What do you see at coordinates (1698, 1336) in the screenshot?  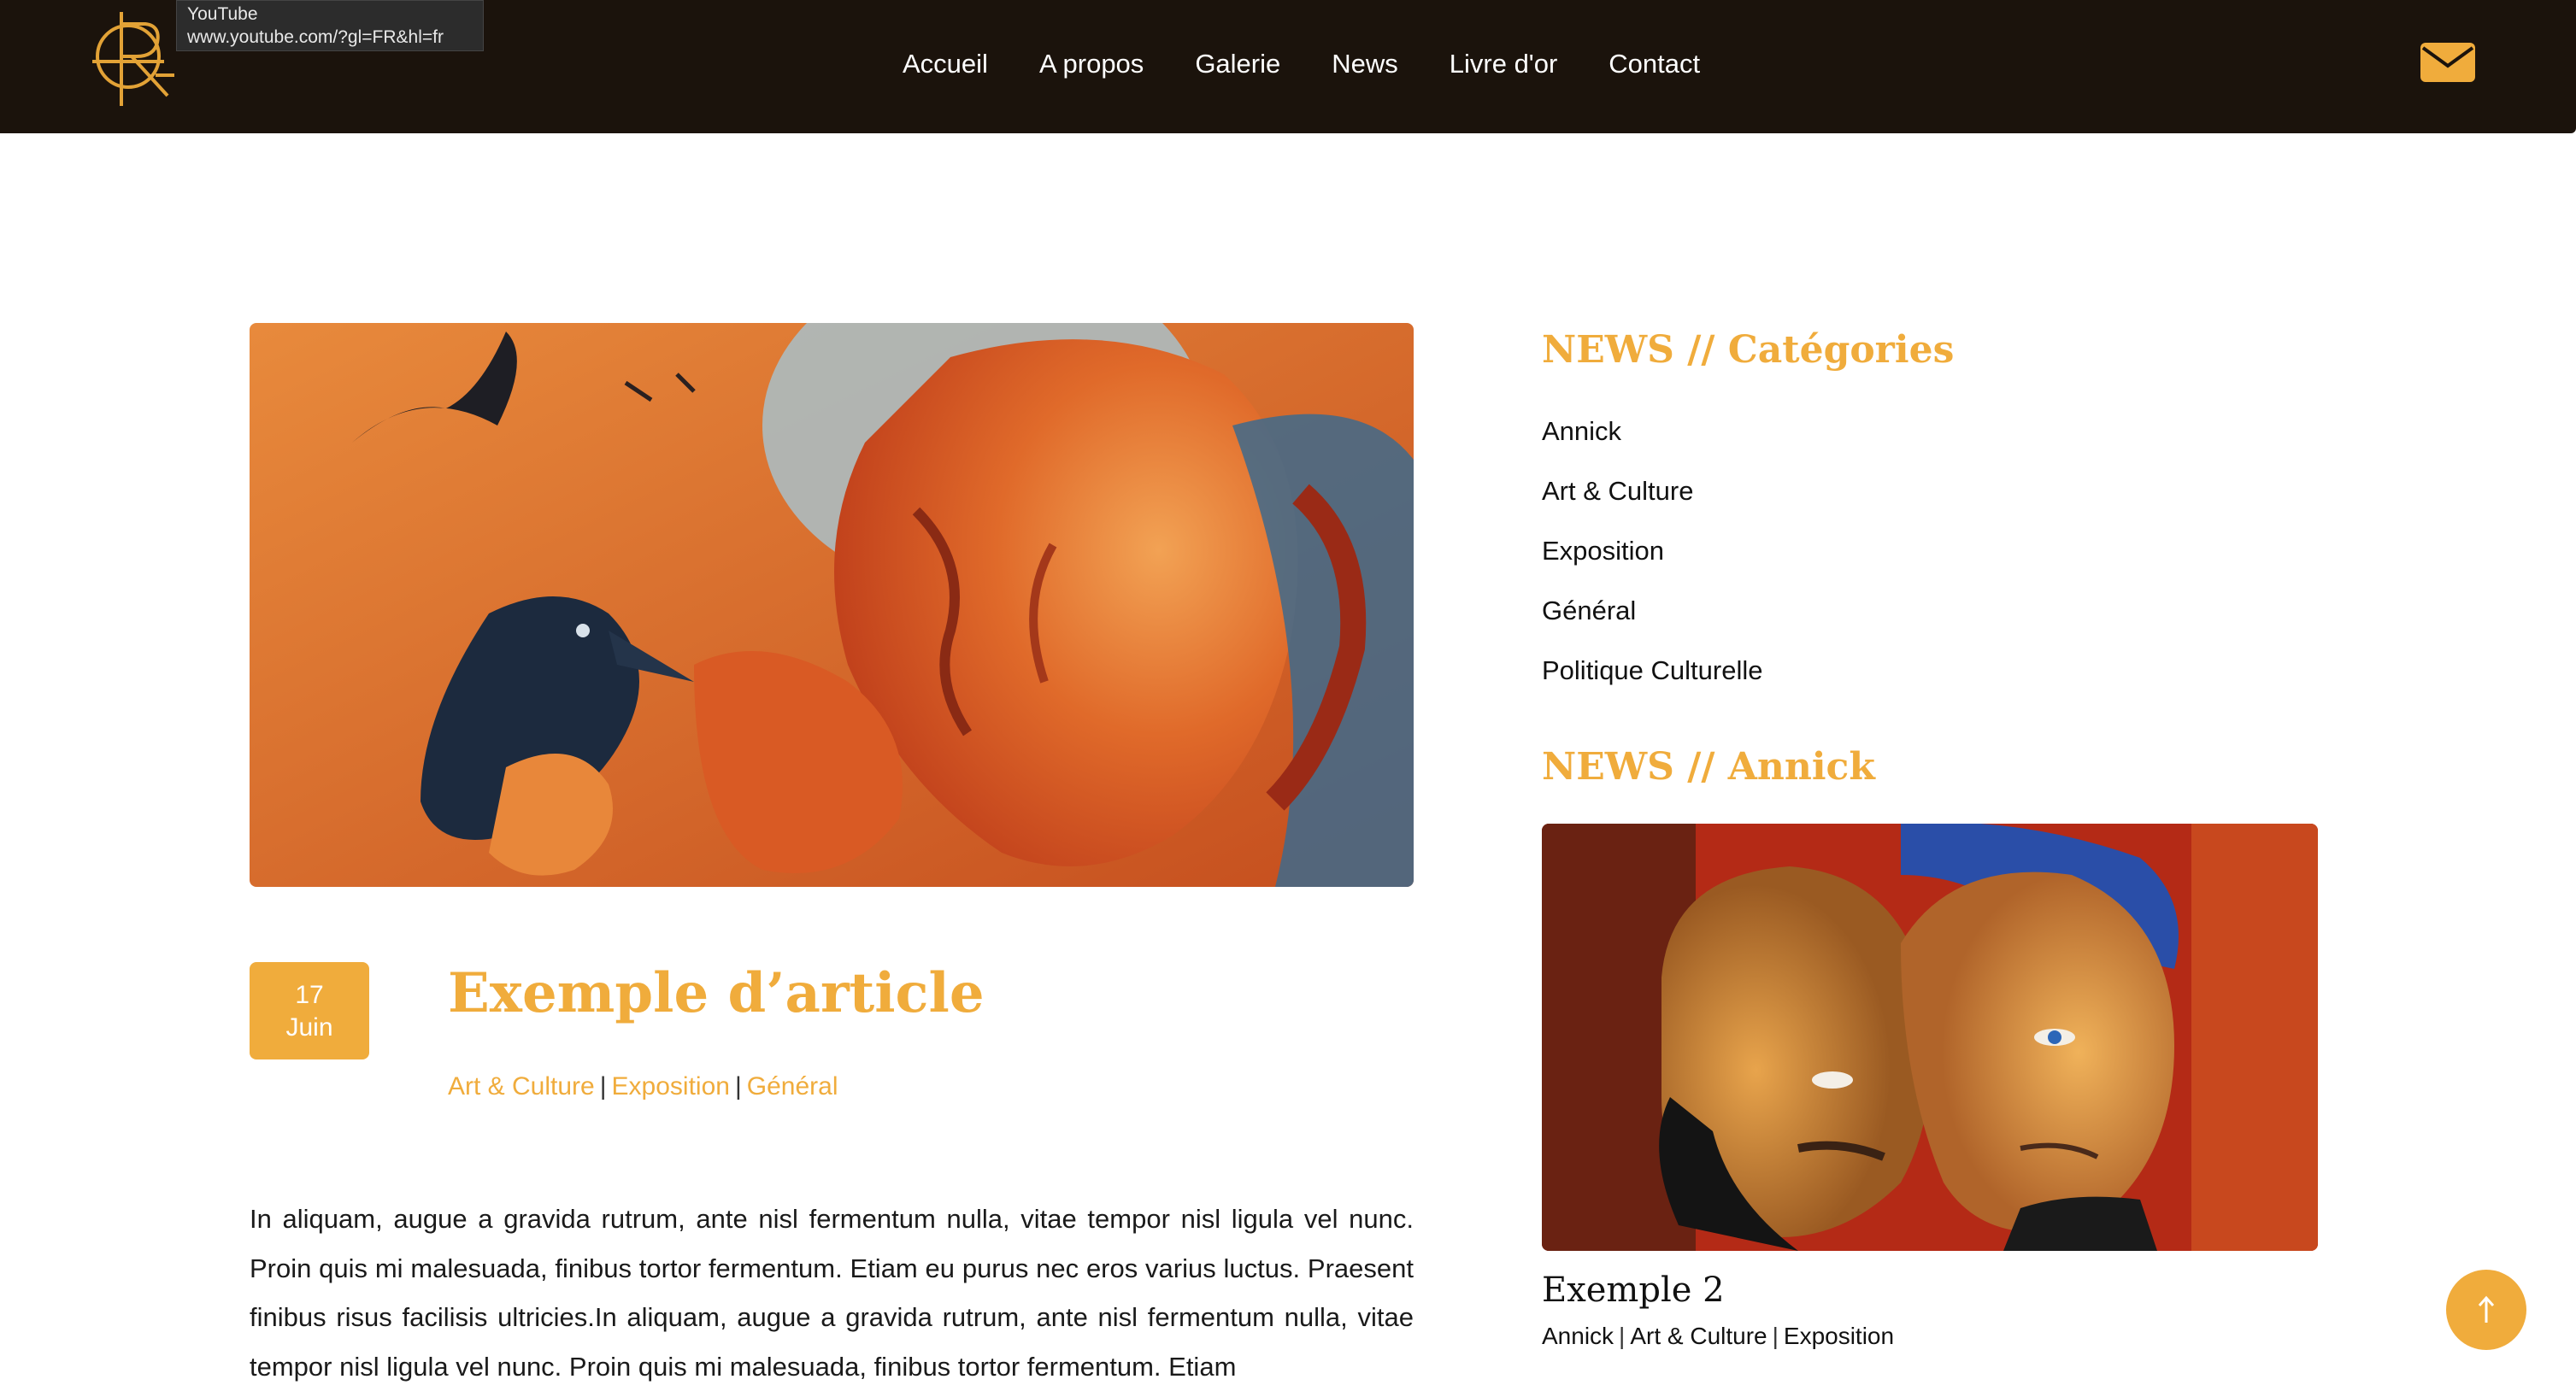 I see `sidebar-post-category-link: Art & Culture` at bounding box center [1698, 1336].